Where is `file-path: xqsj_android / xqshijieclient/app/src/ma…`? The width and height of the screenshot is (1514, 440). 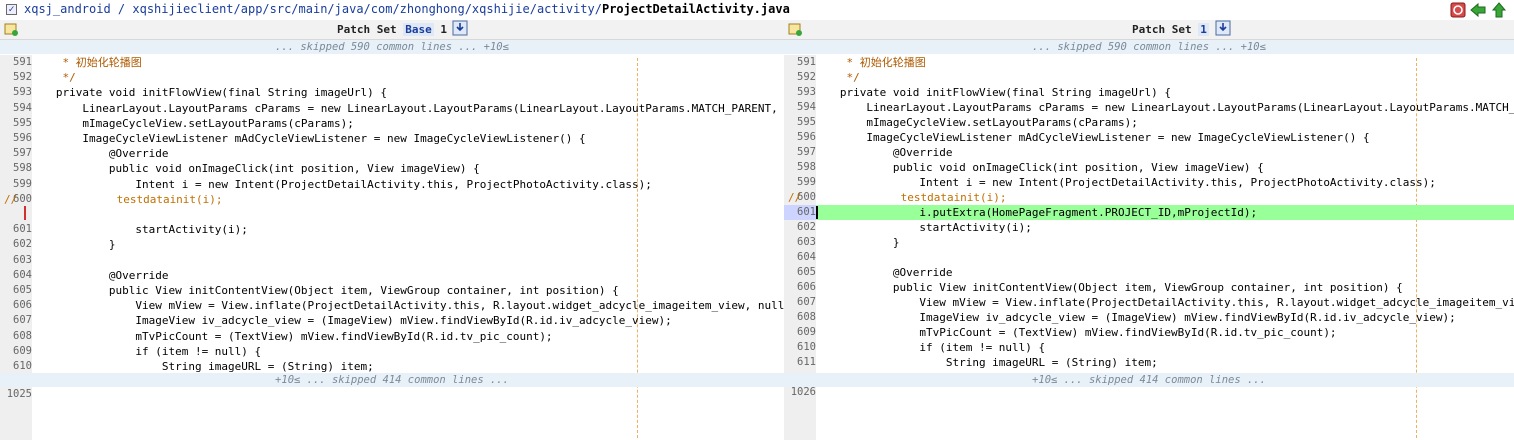
file-path: xqsj_android / xqshijieclient/app/src/ma… is located at coordinates (407, 9).